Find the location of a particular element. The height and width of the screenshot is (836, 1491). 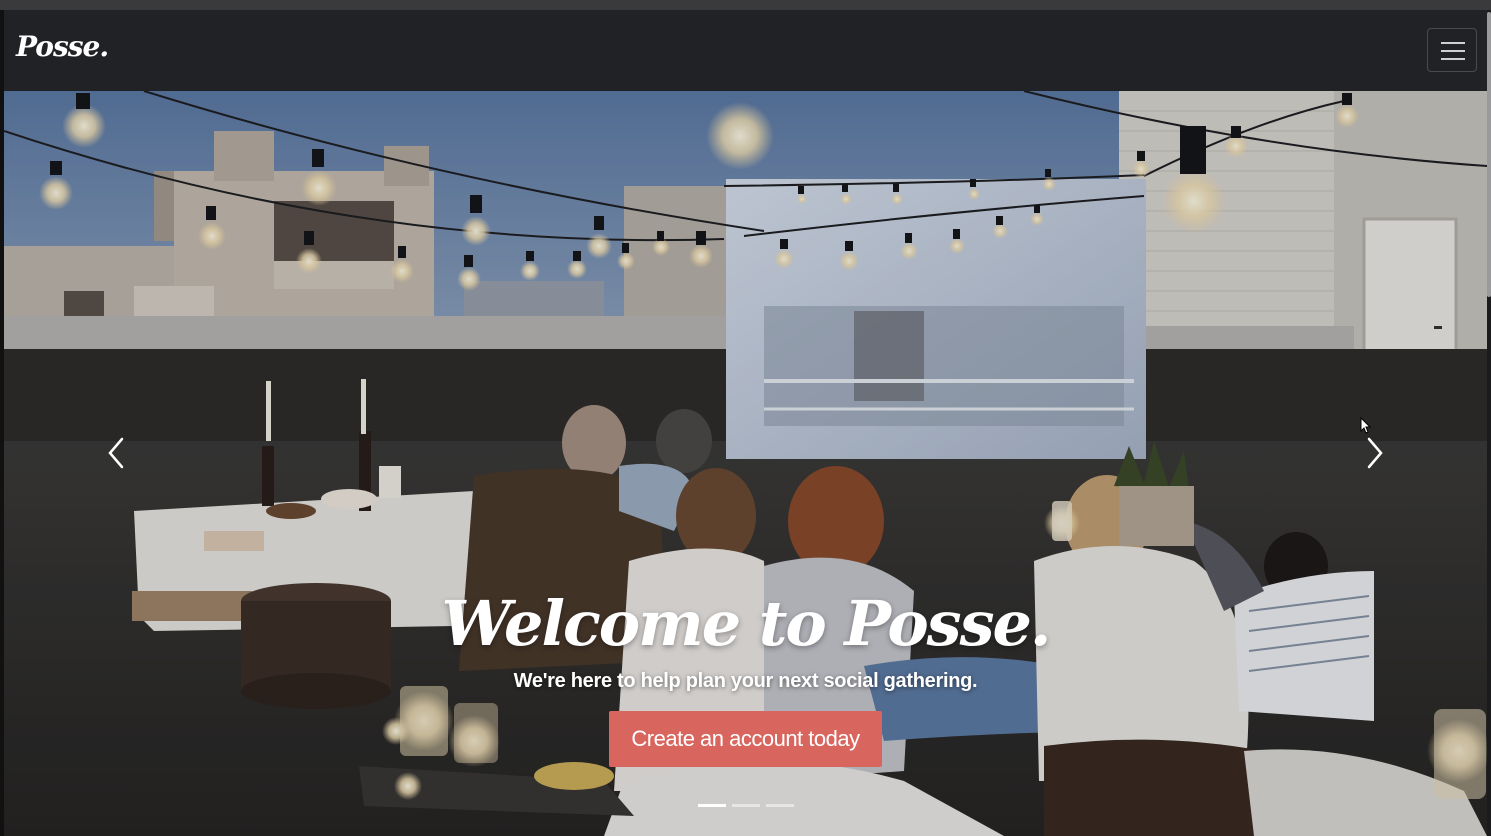

carousel-prev-button is located at coordinates (116, 453).